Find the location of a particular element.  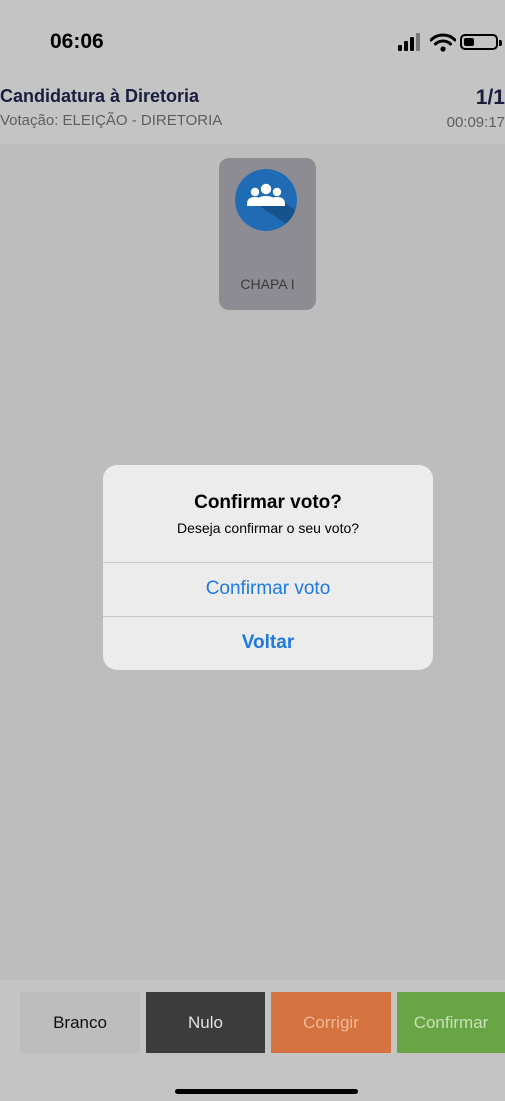

session-timer: 00:09:17 is located at coordinates (475, 122).